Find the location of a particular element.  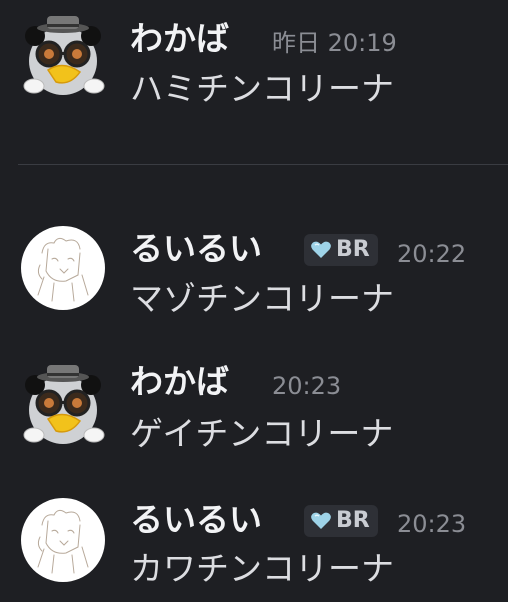

timestamp: 昨日 20:19 is located at coordinates (334, 43).